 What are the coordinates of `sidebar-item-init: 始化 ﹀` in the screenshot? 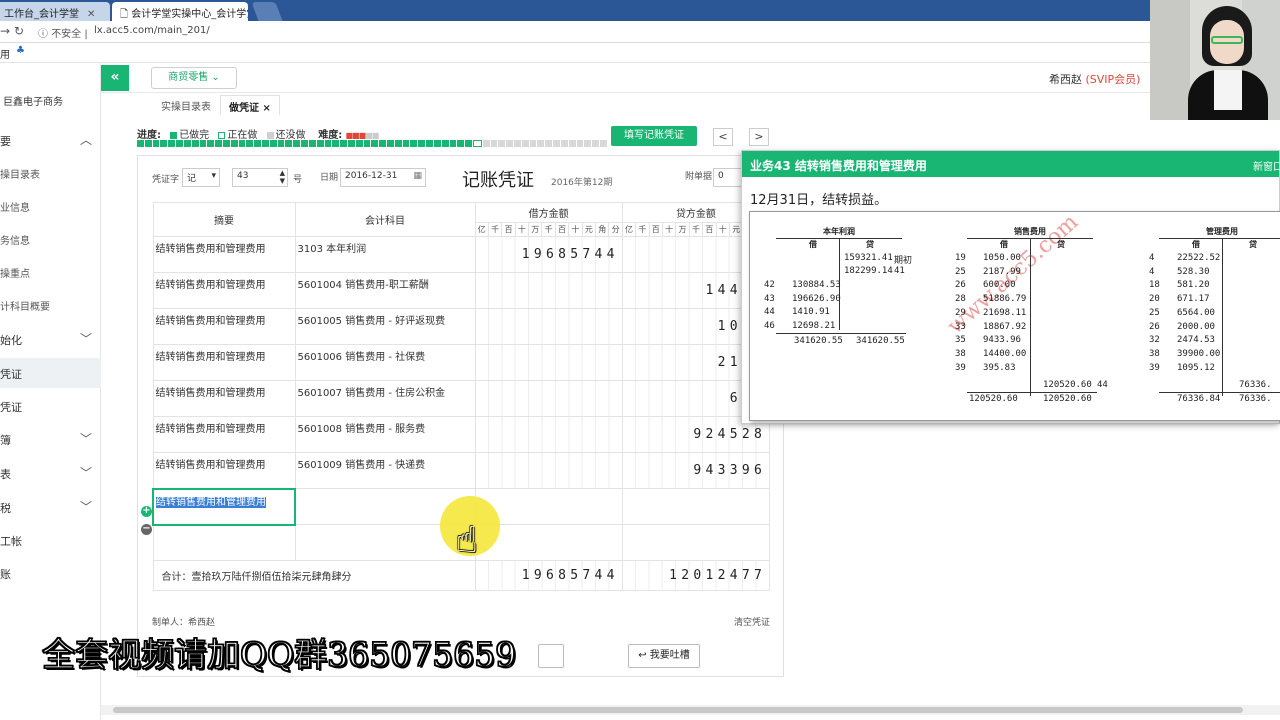 It's located at (50, 339).